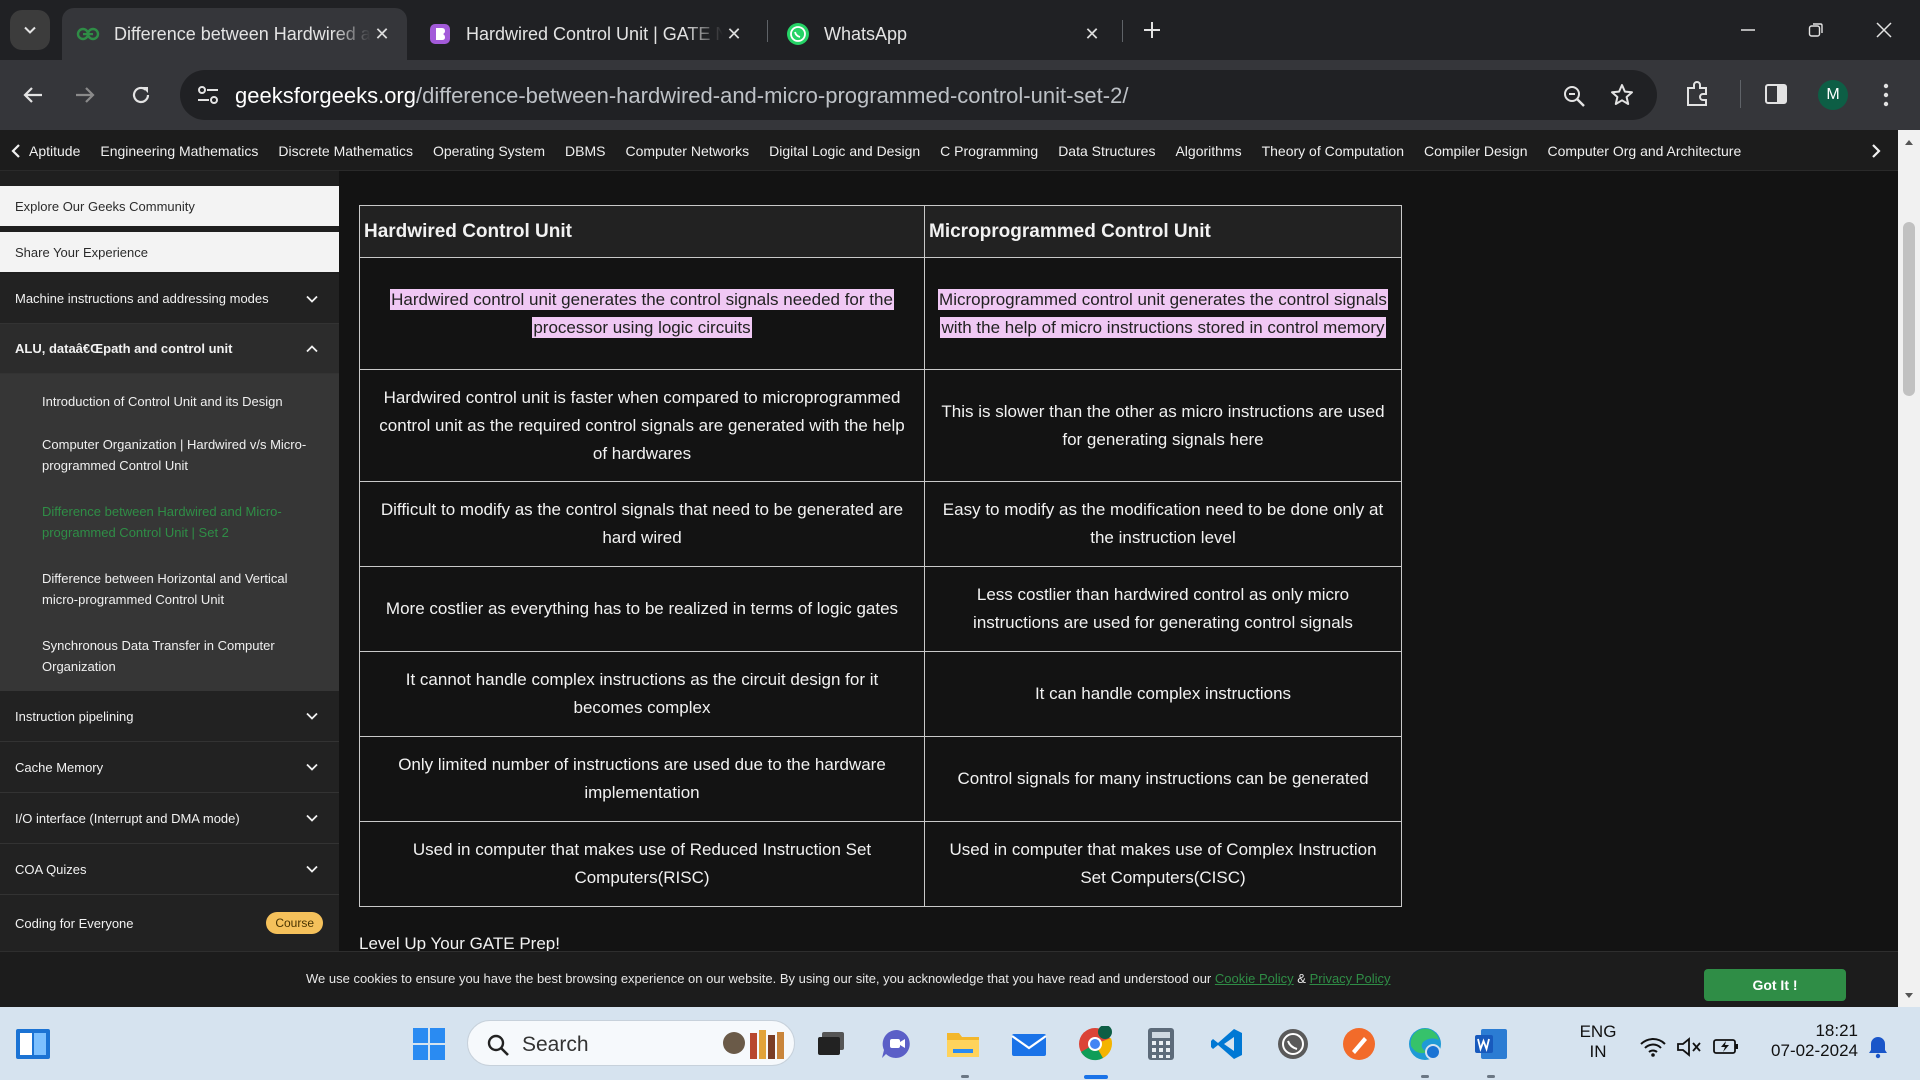 This screenshot has width=1920, height=1080. Describe the element at coordinates (1475, 151) in the screenshot. I see `nav-item-compiler-design: Compiler Design` at that location.